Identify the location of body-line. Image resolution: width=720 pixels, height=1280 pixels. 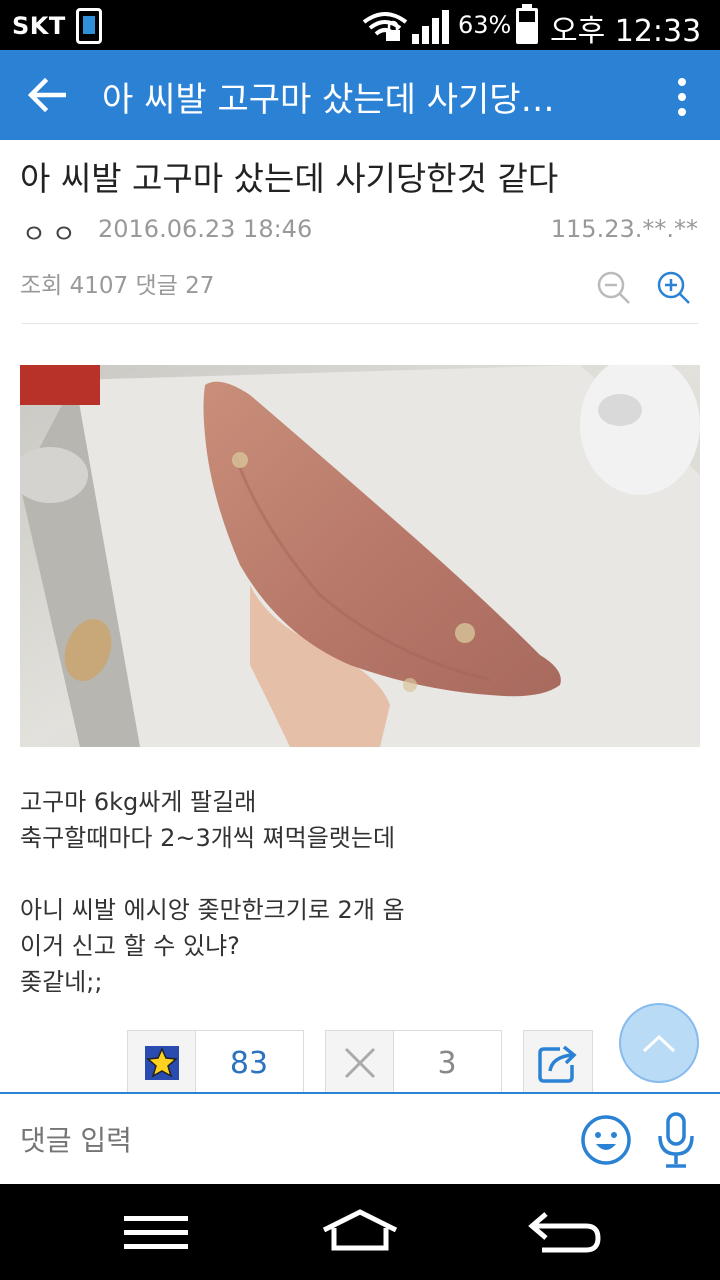
(212, 874).